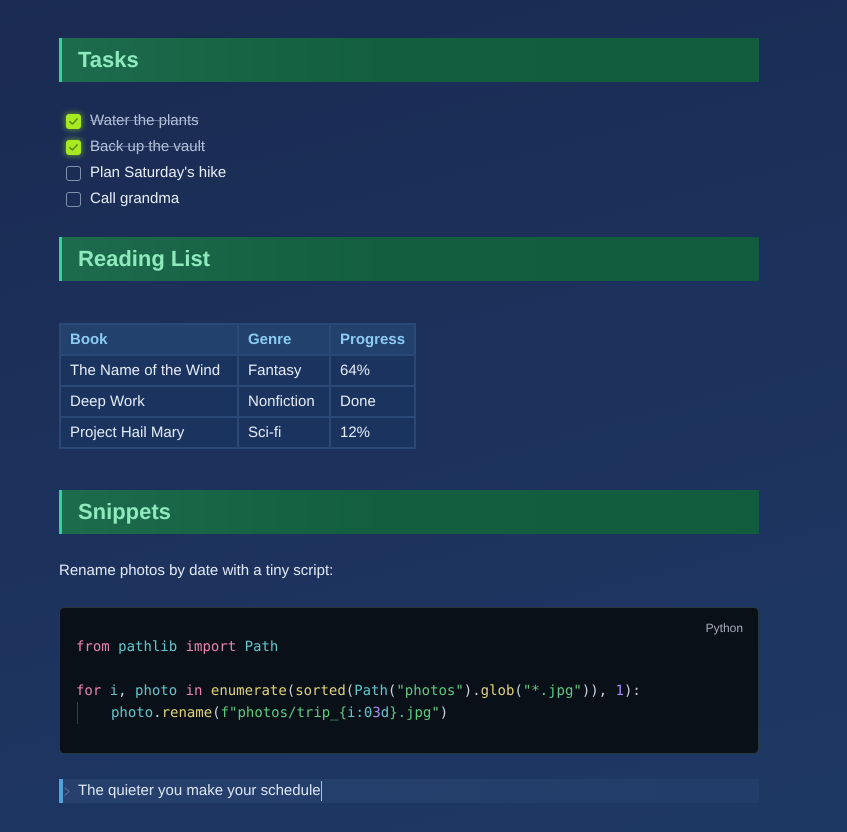 The image size is (847, 832). What do you see at coordinates (724, 628) in the screenshot?
I see `language-label: Python` at bounding box center [724, 628].